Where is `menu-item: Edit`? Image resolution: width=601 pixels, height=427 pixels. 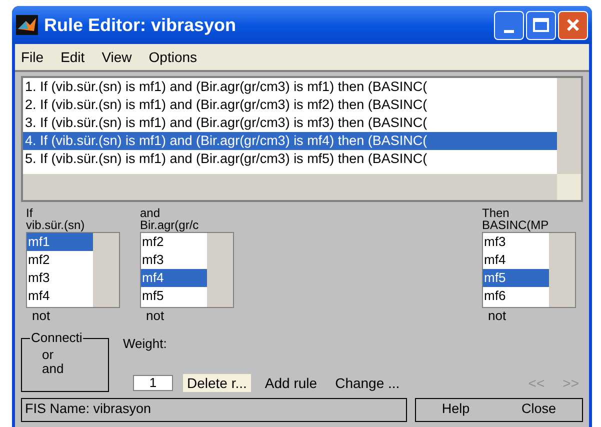
menu-item: Edit is located at coordinates (72, 57).